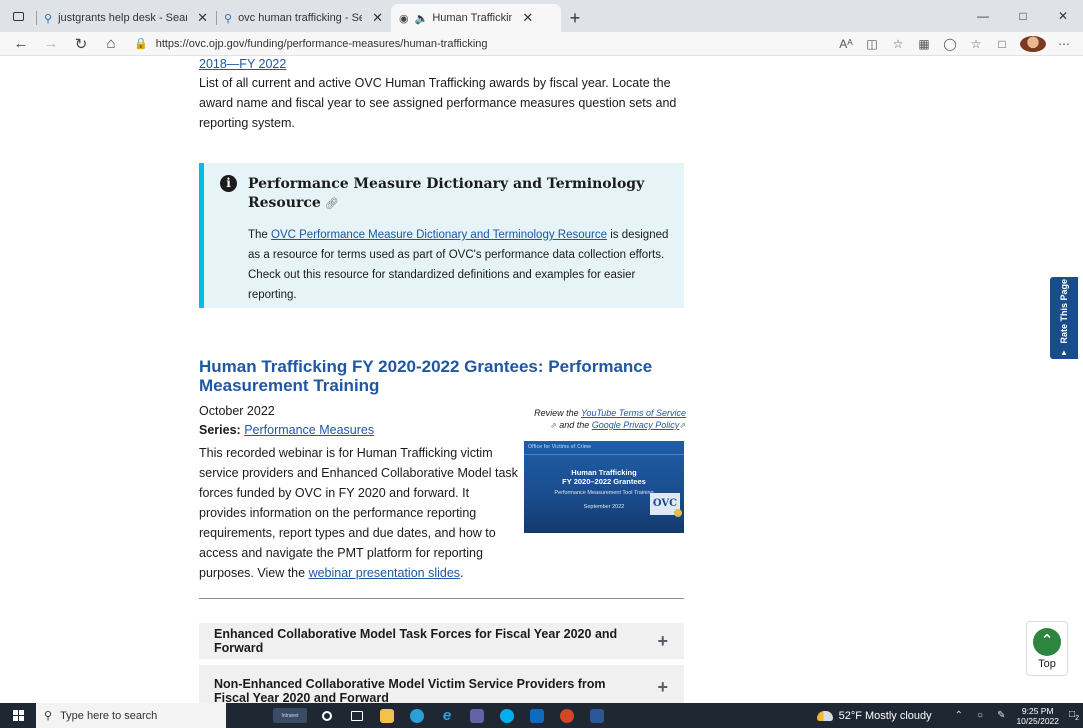  What do you see at coordinates (51, 43) in the screenshot?
I see `forward-arrow-icon: →` at bounding box center [51, 43].